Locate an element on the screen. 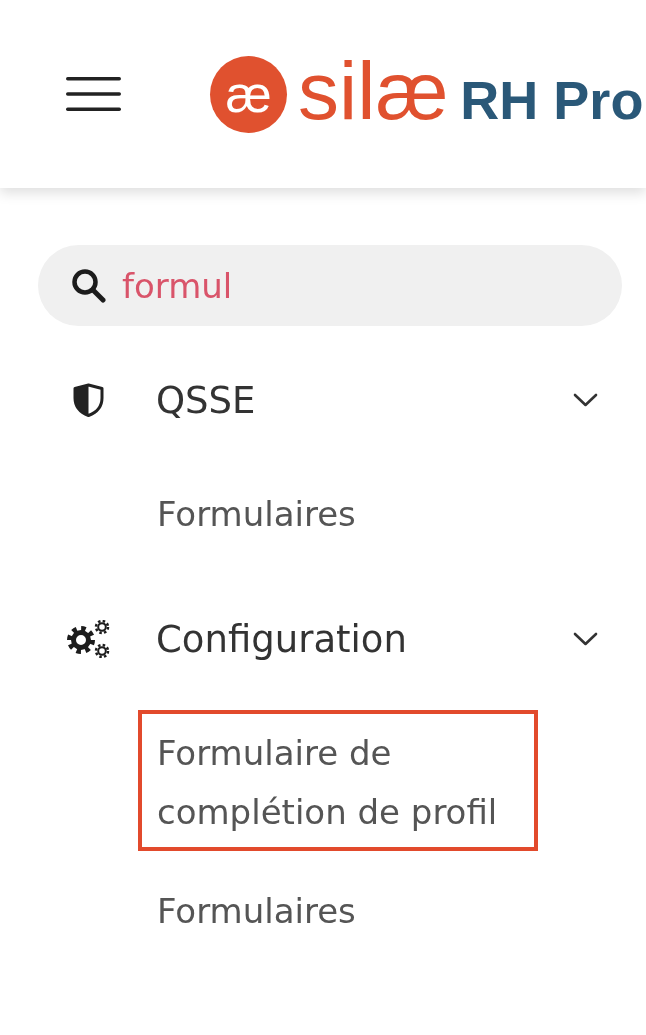 This screenshot has width=646, height=1035. product-name: RH Pro is located at coordinates (552, 100).